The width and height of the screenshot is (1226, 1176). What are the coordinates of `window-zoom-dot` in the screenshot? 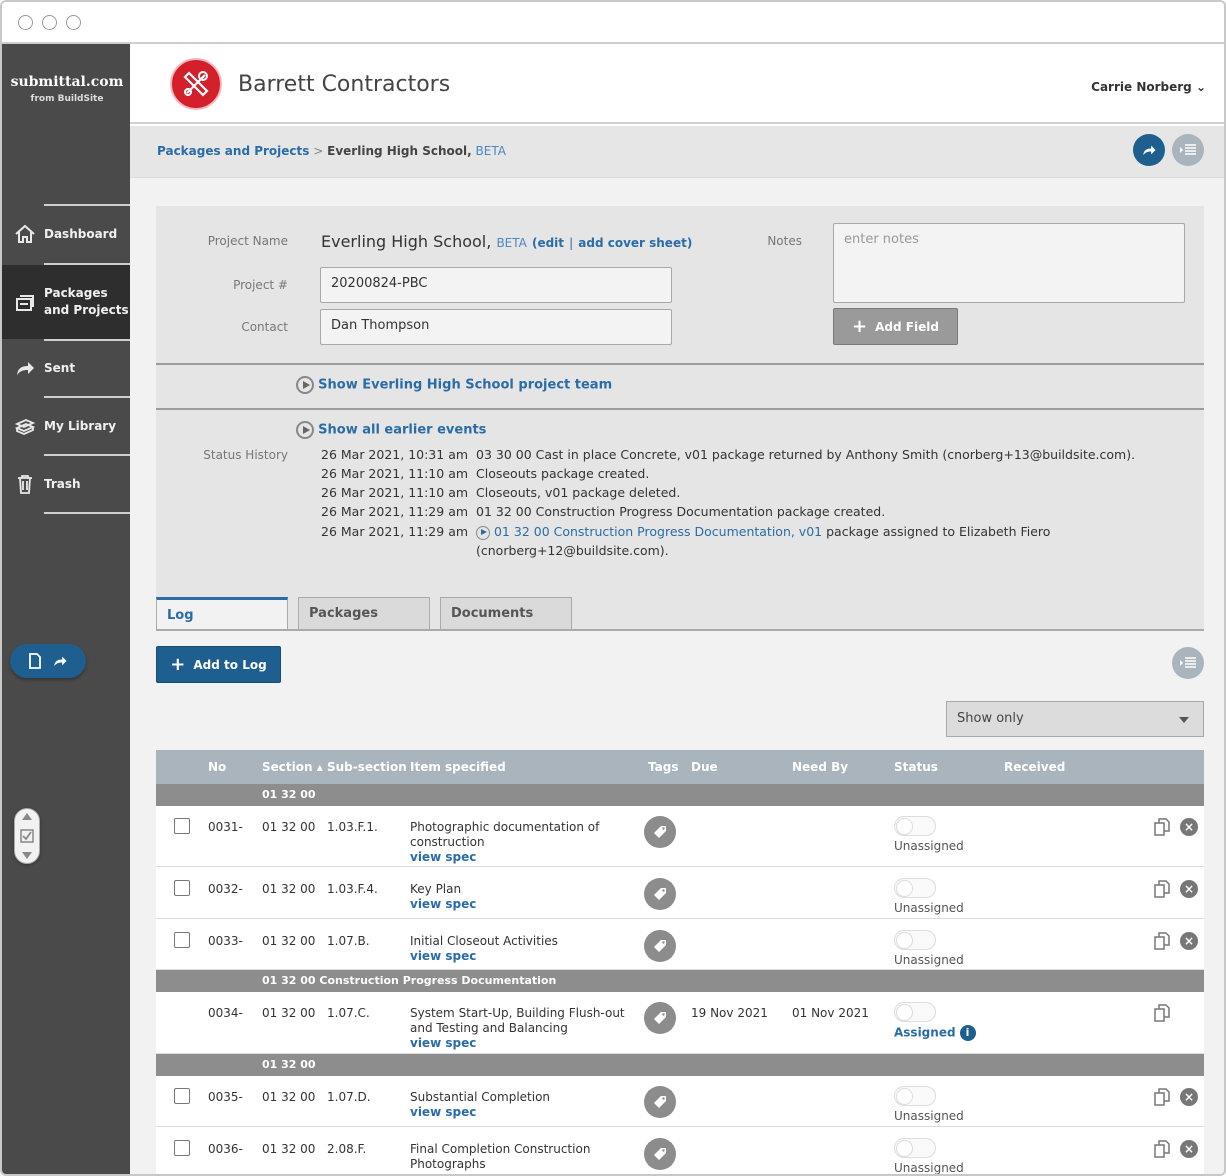 It's located at (73, 22).